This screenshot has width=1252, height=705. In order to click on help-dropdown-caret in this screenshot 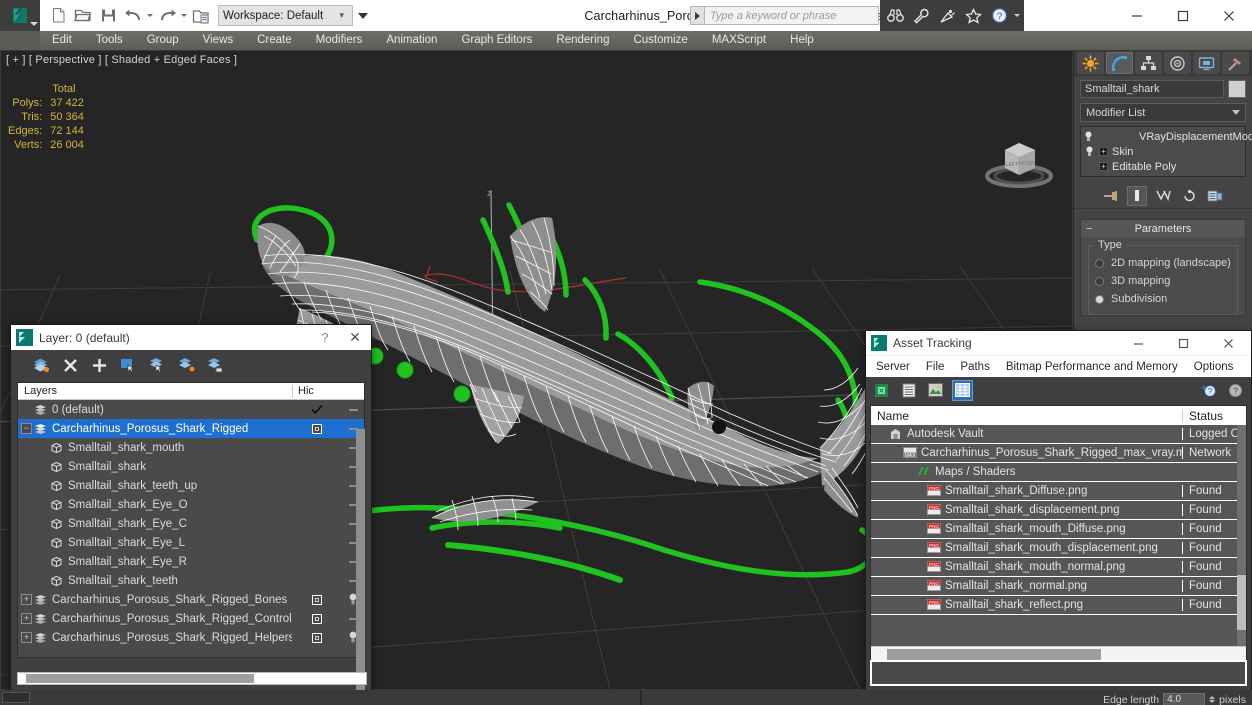, I will do `click(1017, 16)`.